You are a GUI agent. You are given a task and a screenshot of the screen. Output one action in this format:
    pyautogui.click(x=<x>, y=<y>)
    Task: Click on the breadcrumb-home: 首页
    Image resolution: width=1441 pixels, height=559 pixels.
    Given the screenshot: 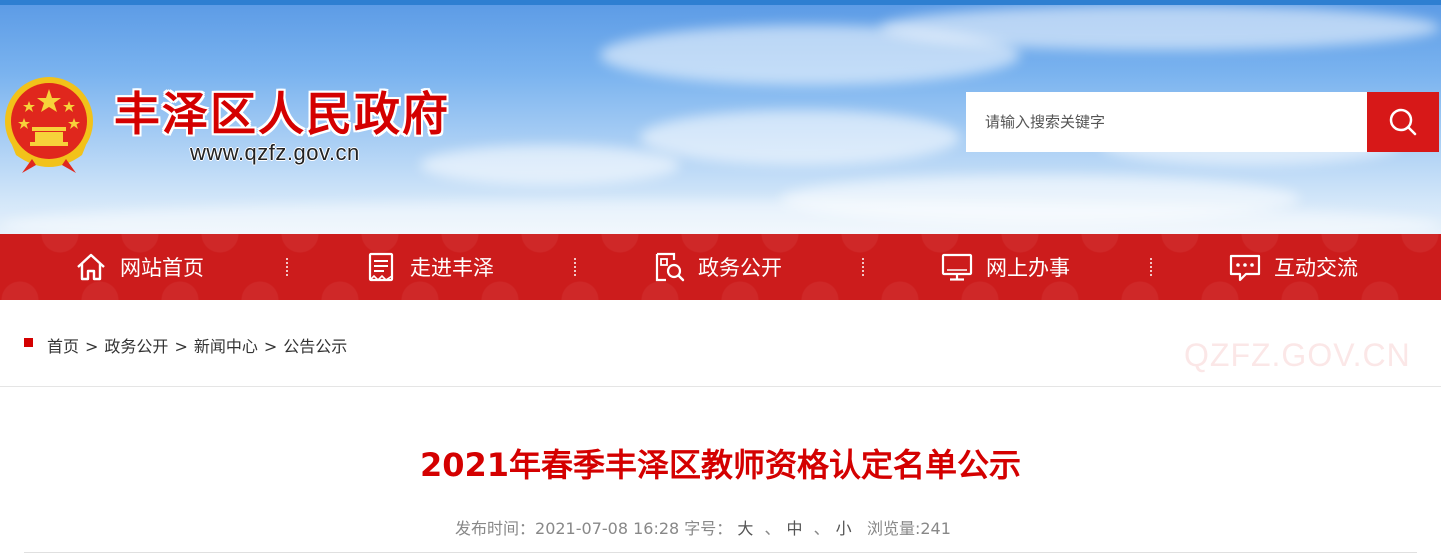 What is the action you would take?
    pyautogui.click(x=63, y=346)
    